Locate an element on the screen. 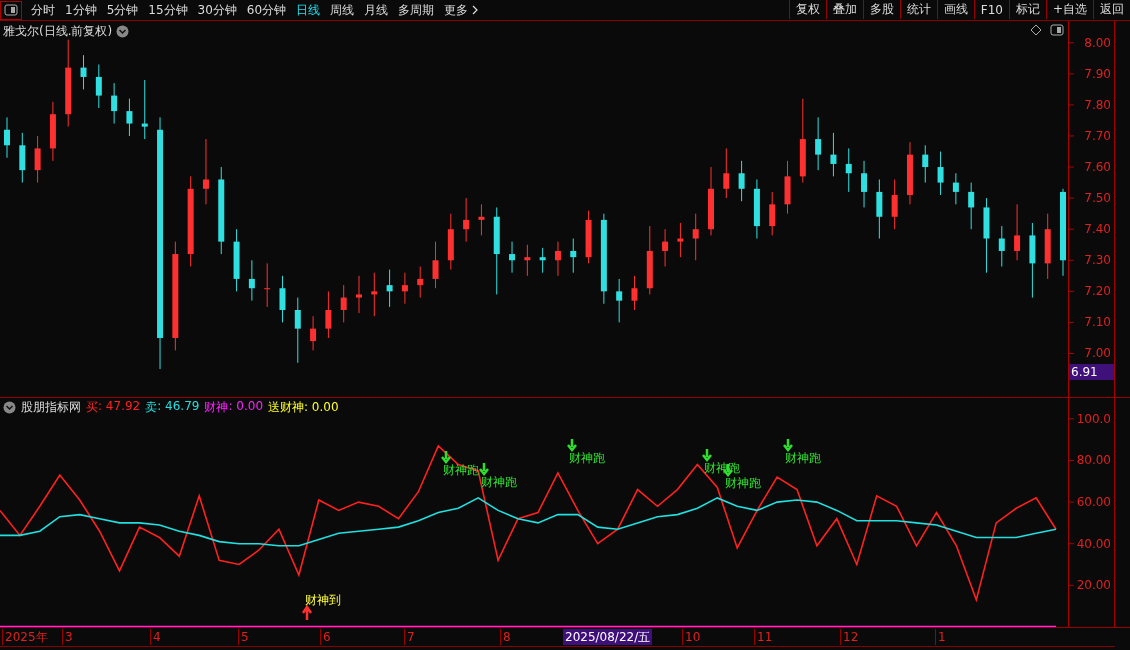 The image size is (1130, 650). time-axis-label: 8 is located at coordinates (505, 637).